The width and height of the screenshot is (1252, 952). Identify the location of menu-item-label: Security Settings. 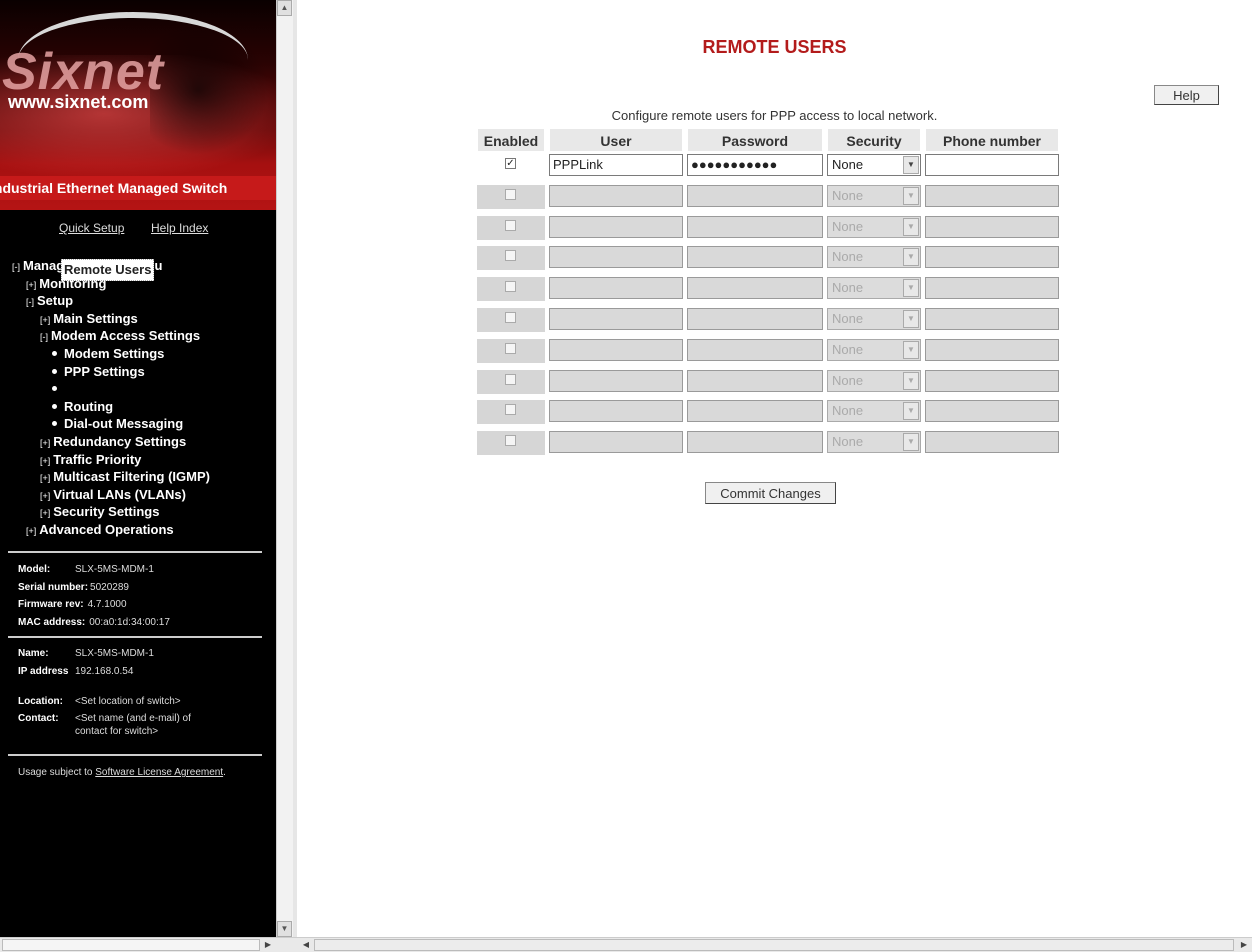
(106, 511).